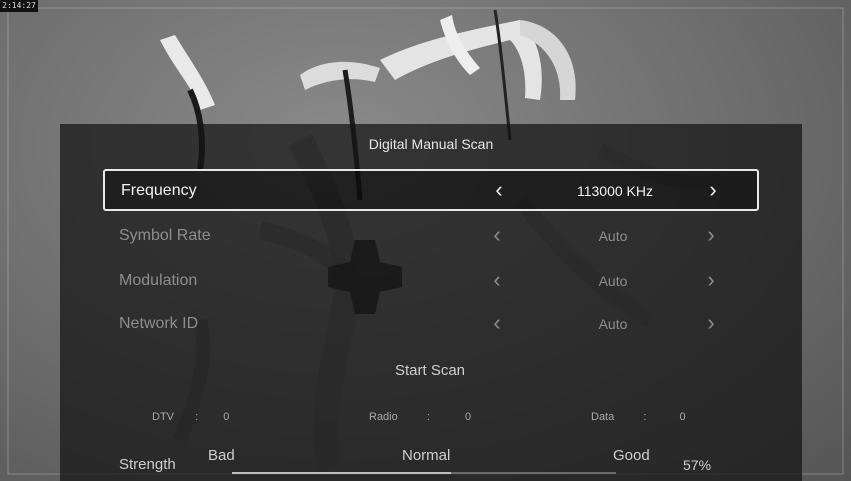  I want to click on data-label: Data, so click(603, 417).